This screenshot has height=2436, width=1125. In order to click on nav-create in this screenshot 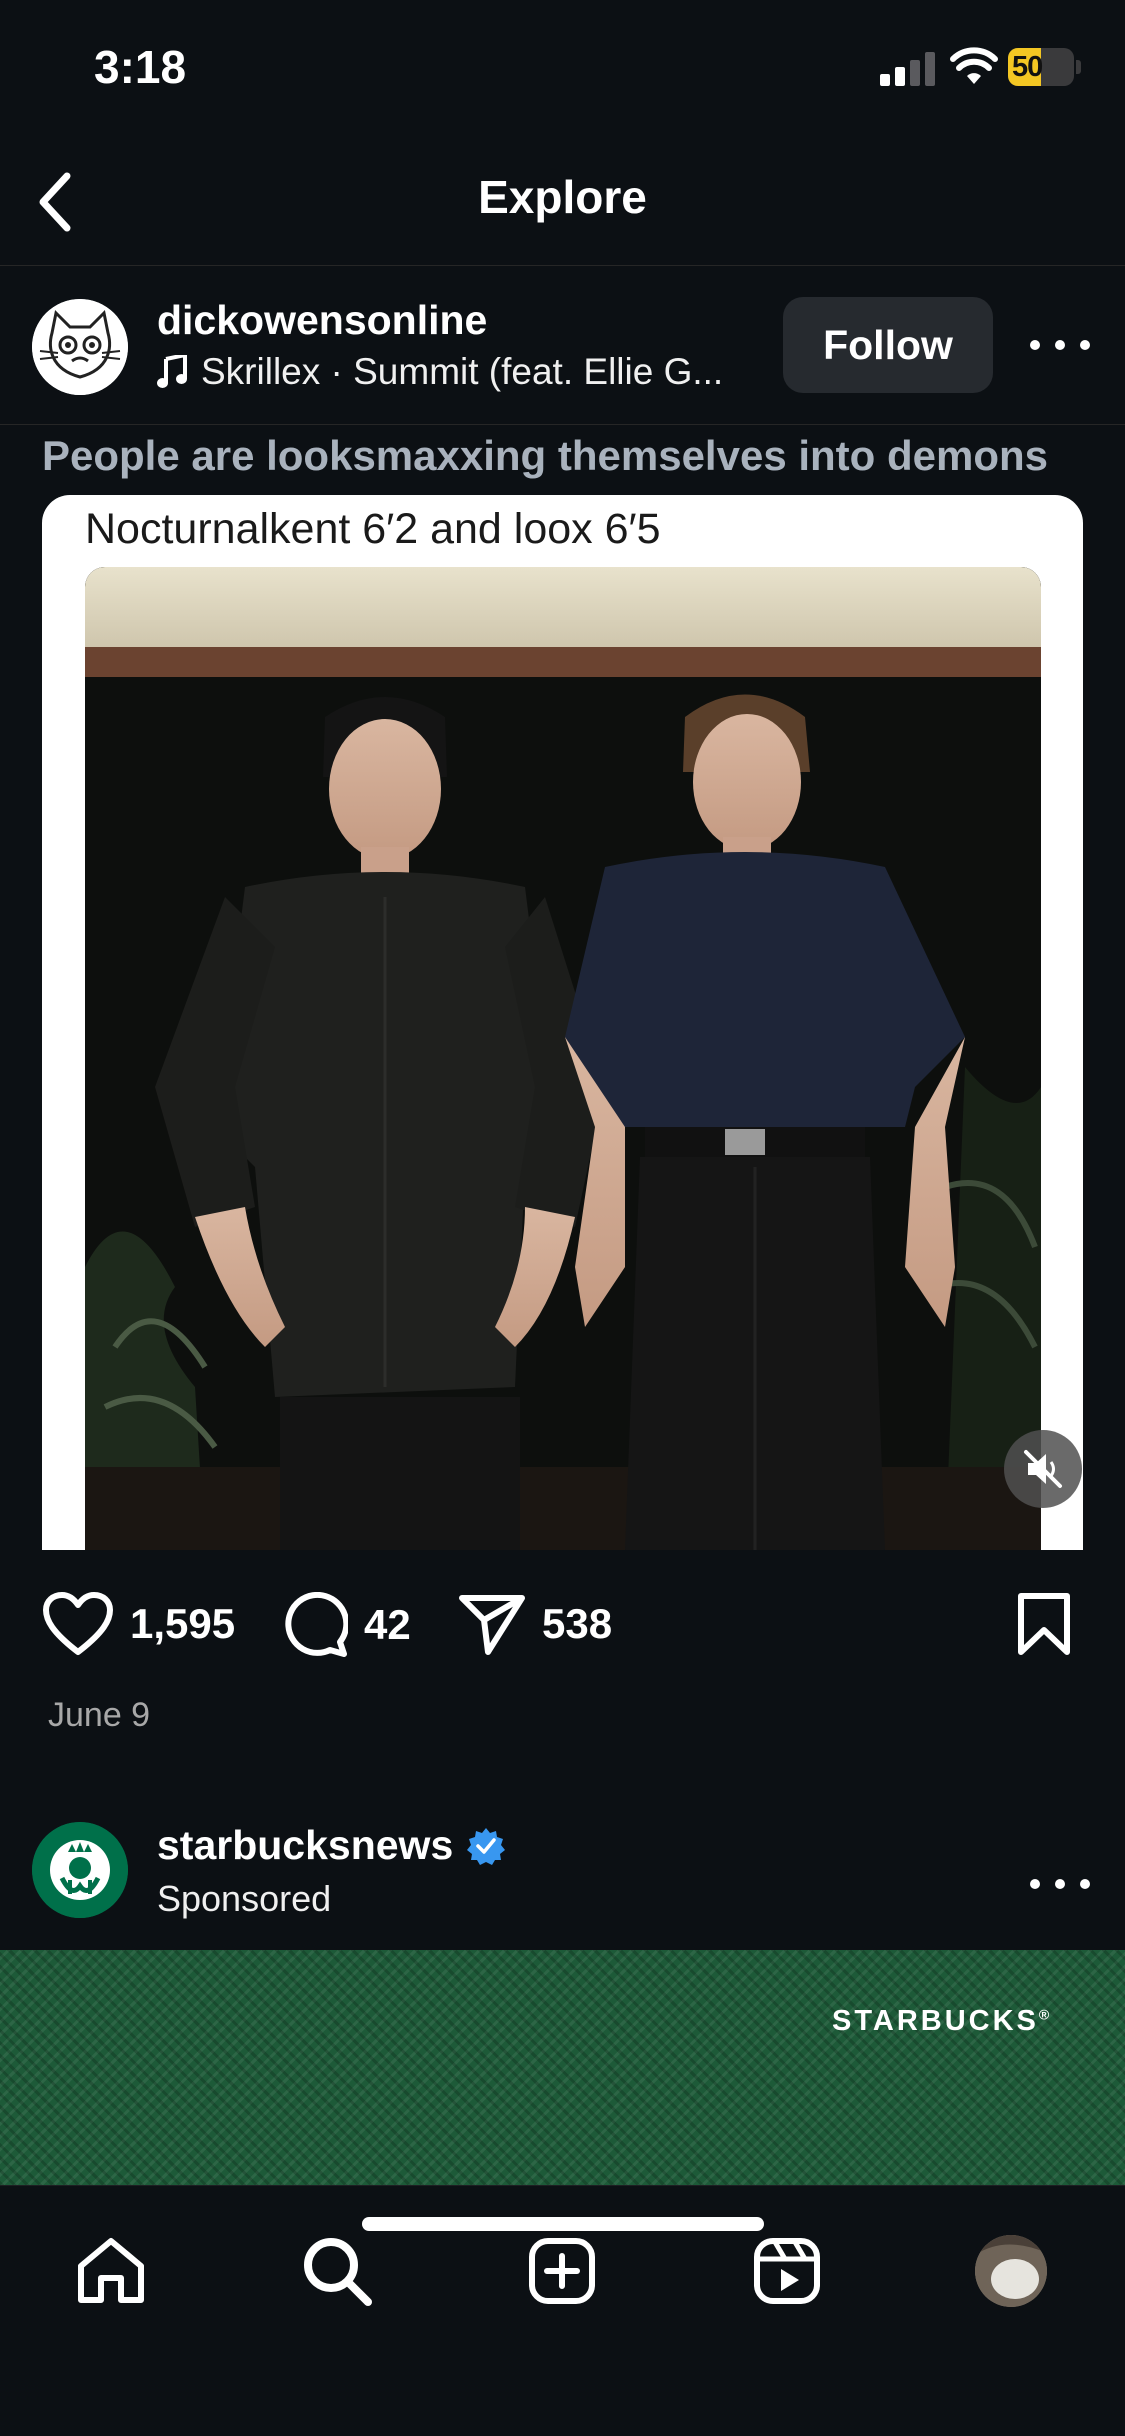, I will do `click(562, 2271)`.